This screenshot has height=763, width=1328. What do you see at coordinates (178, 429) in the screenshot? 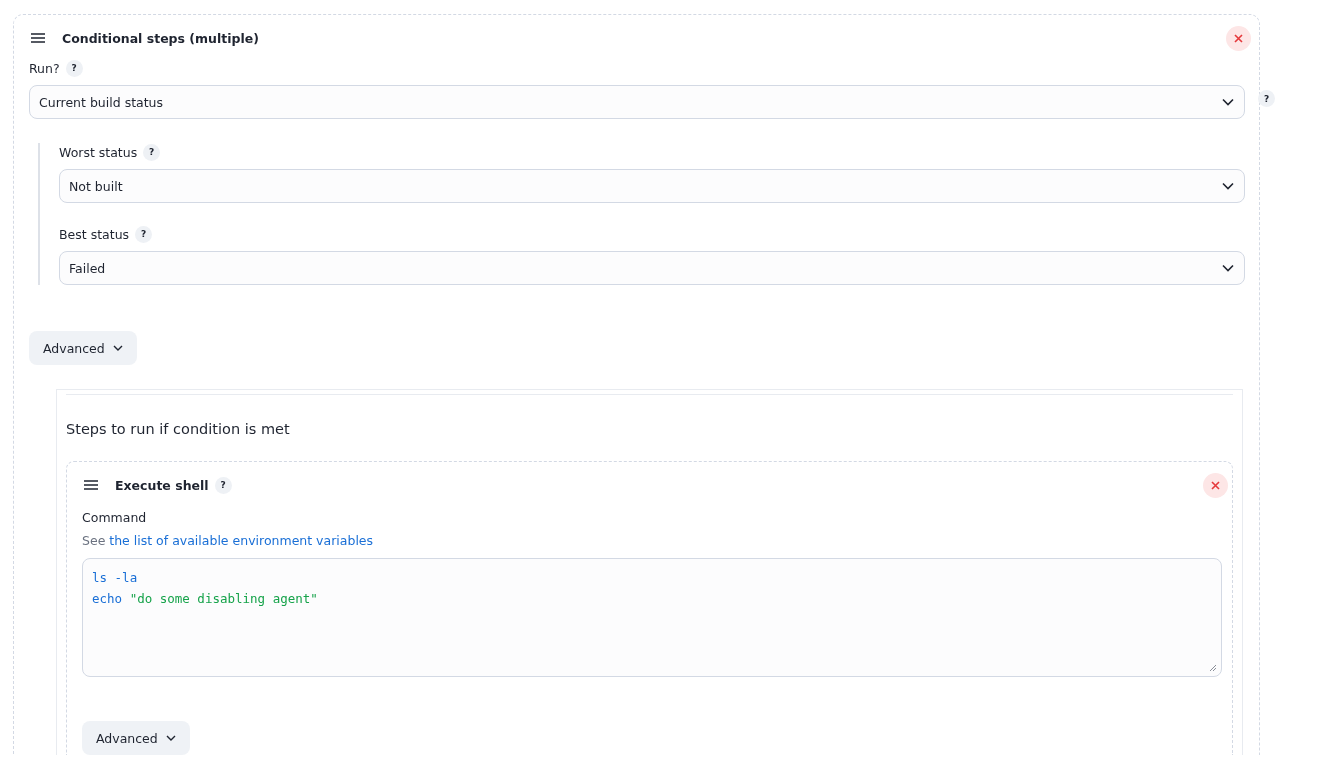
I see `section-heading: Steps to run if condition is met` at bounding box center [178, 429].